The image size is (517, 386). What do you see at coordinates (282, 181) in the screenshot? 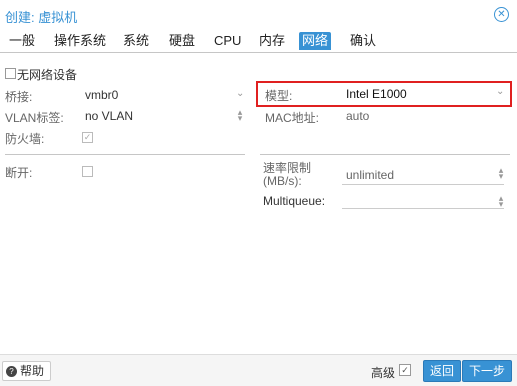
I see `rate-limit-label-line2: (MB/s):` at bounding box center [282, 181].